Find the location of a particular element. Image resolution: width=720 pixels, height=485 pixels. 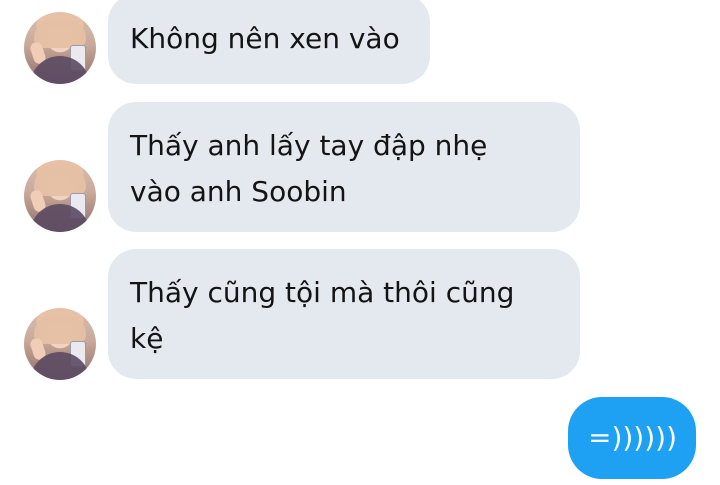

message-text: Thấy anh lấy tay đập nhẹ vào anh Soobin is located at coordinates (309, 168).